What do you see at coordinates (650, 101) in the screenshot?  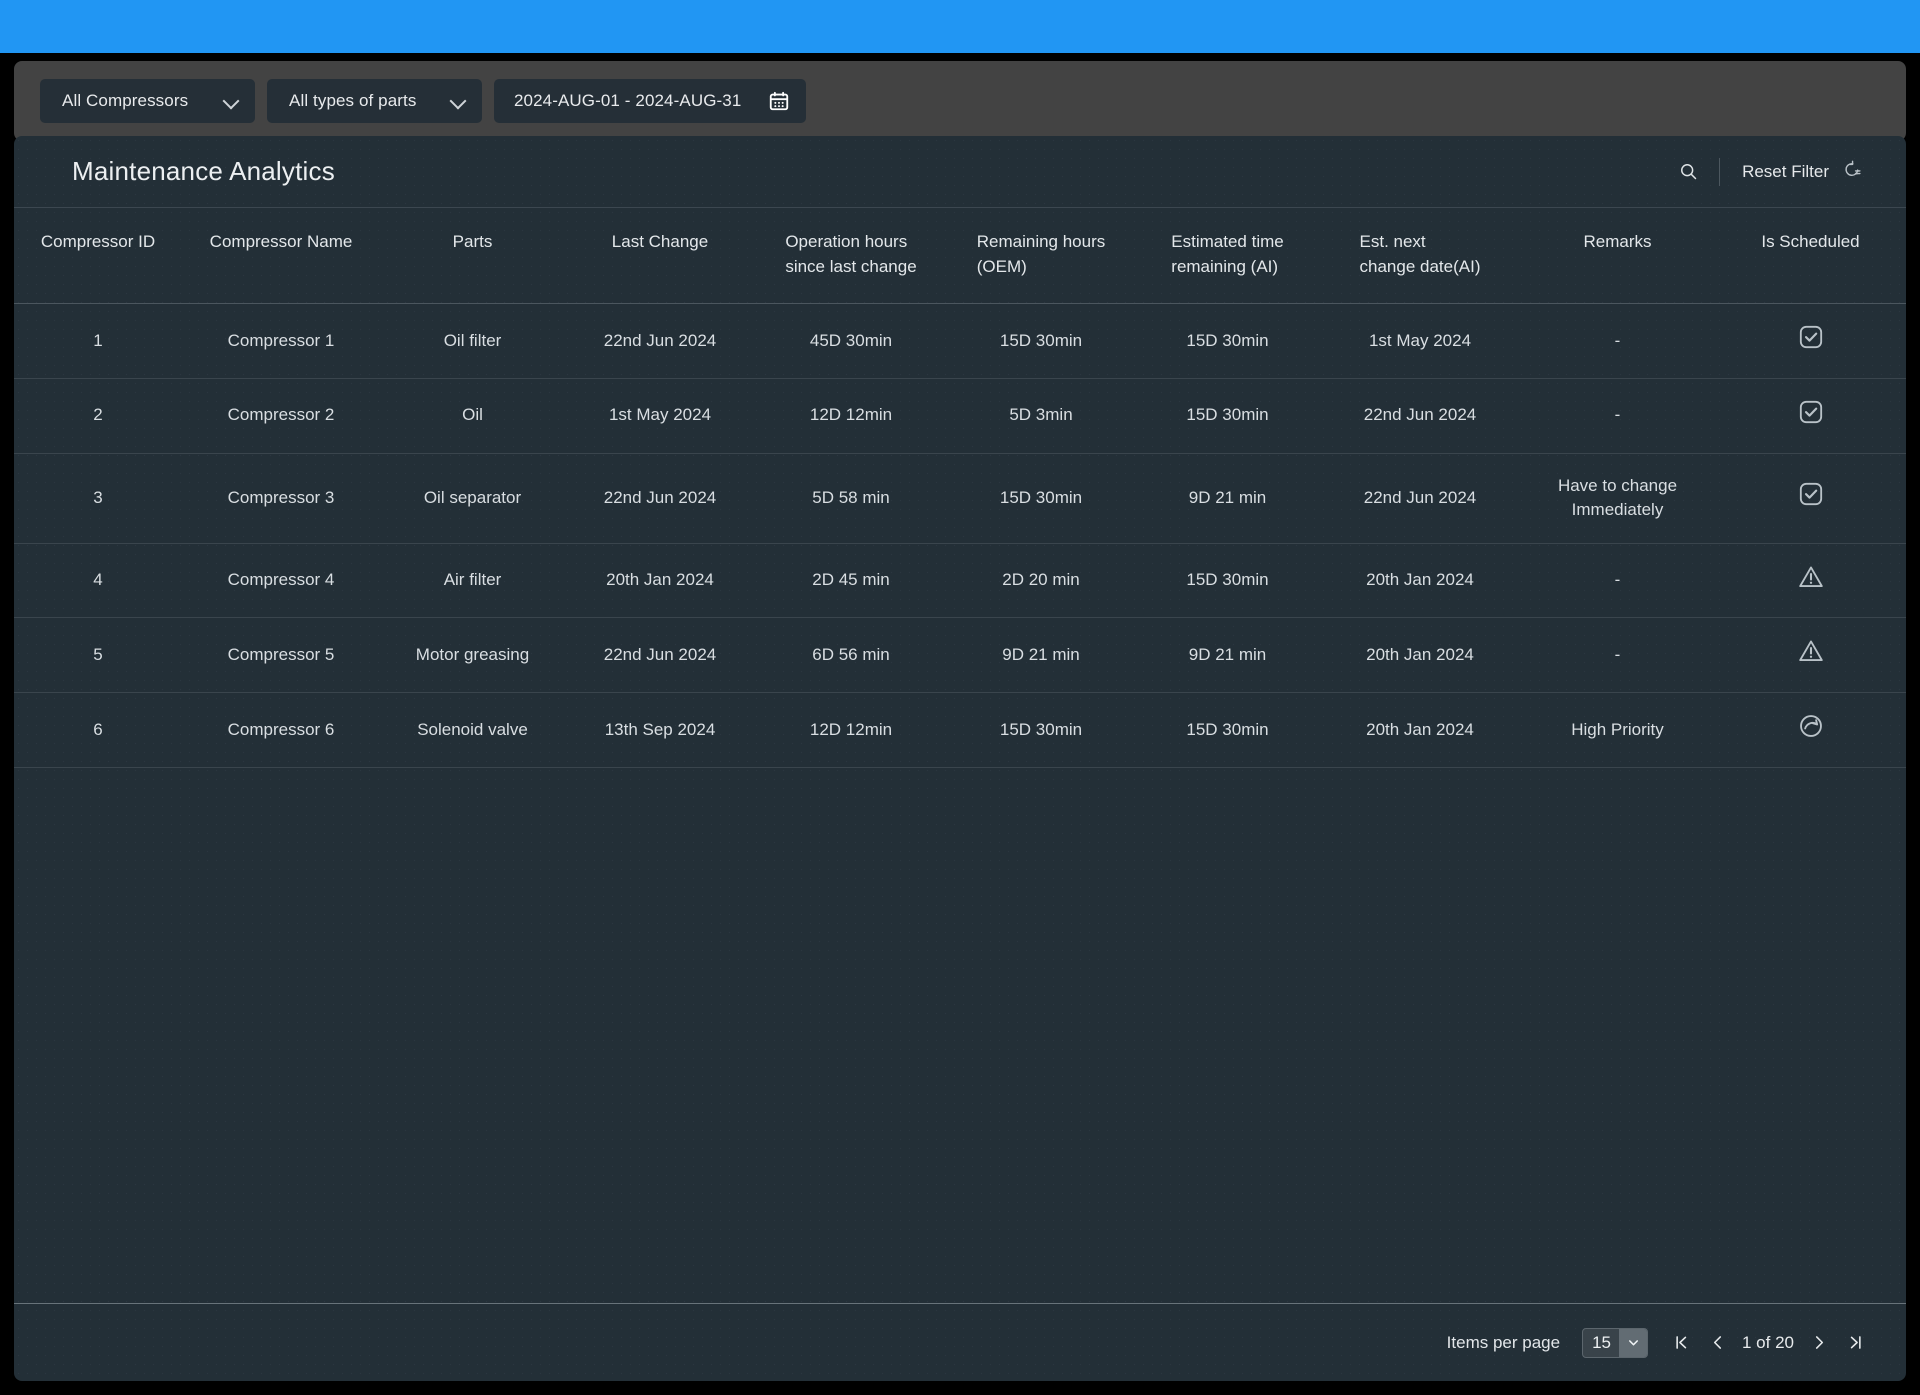 I see `date-range-picker: 2024-AUG-01 - 2024-AUG-31` at bounding box center [650, 101].